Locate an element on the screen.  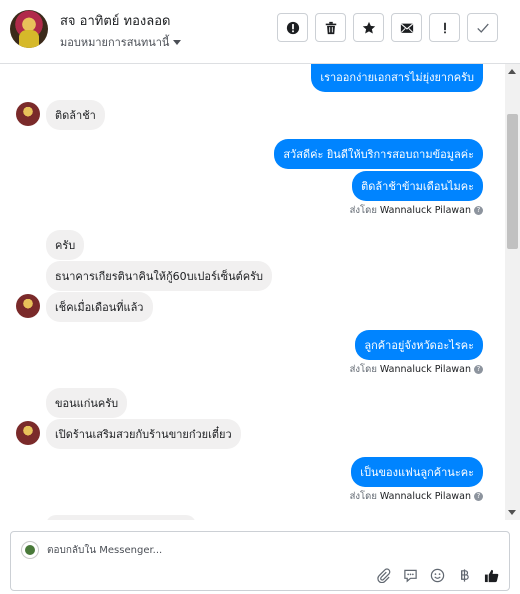
message-row-outgoing: เป็นของแฟนลูกค้านะคะ is located at coordinates (417, 472).